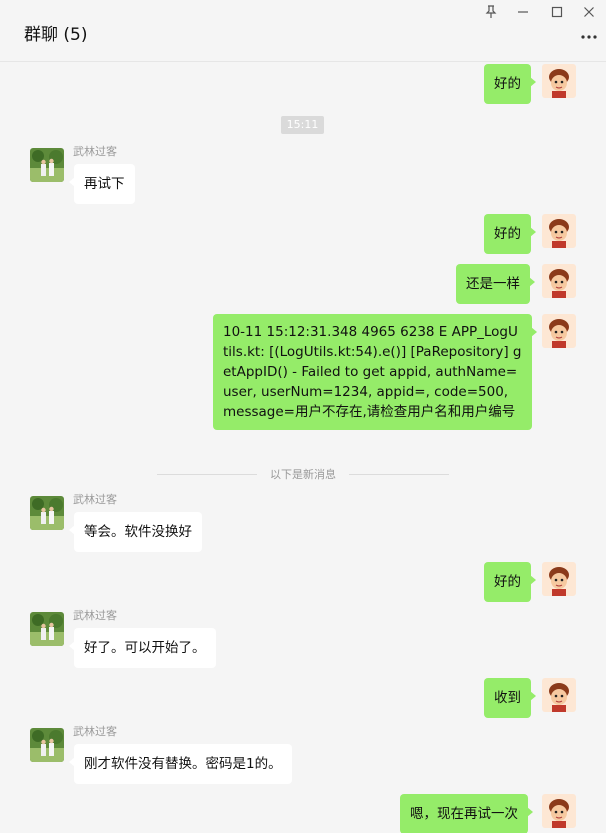 The height and width of the screenshot is (833, 606). I want to click on timestamp: 15:11, so click(302, 125).